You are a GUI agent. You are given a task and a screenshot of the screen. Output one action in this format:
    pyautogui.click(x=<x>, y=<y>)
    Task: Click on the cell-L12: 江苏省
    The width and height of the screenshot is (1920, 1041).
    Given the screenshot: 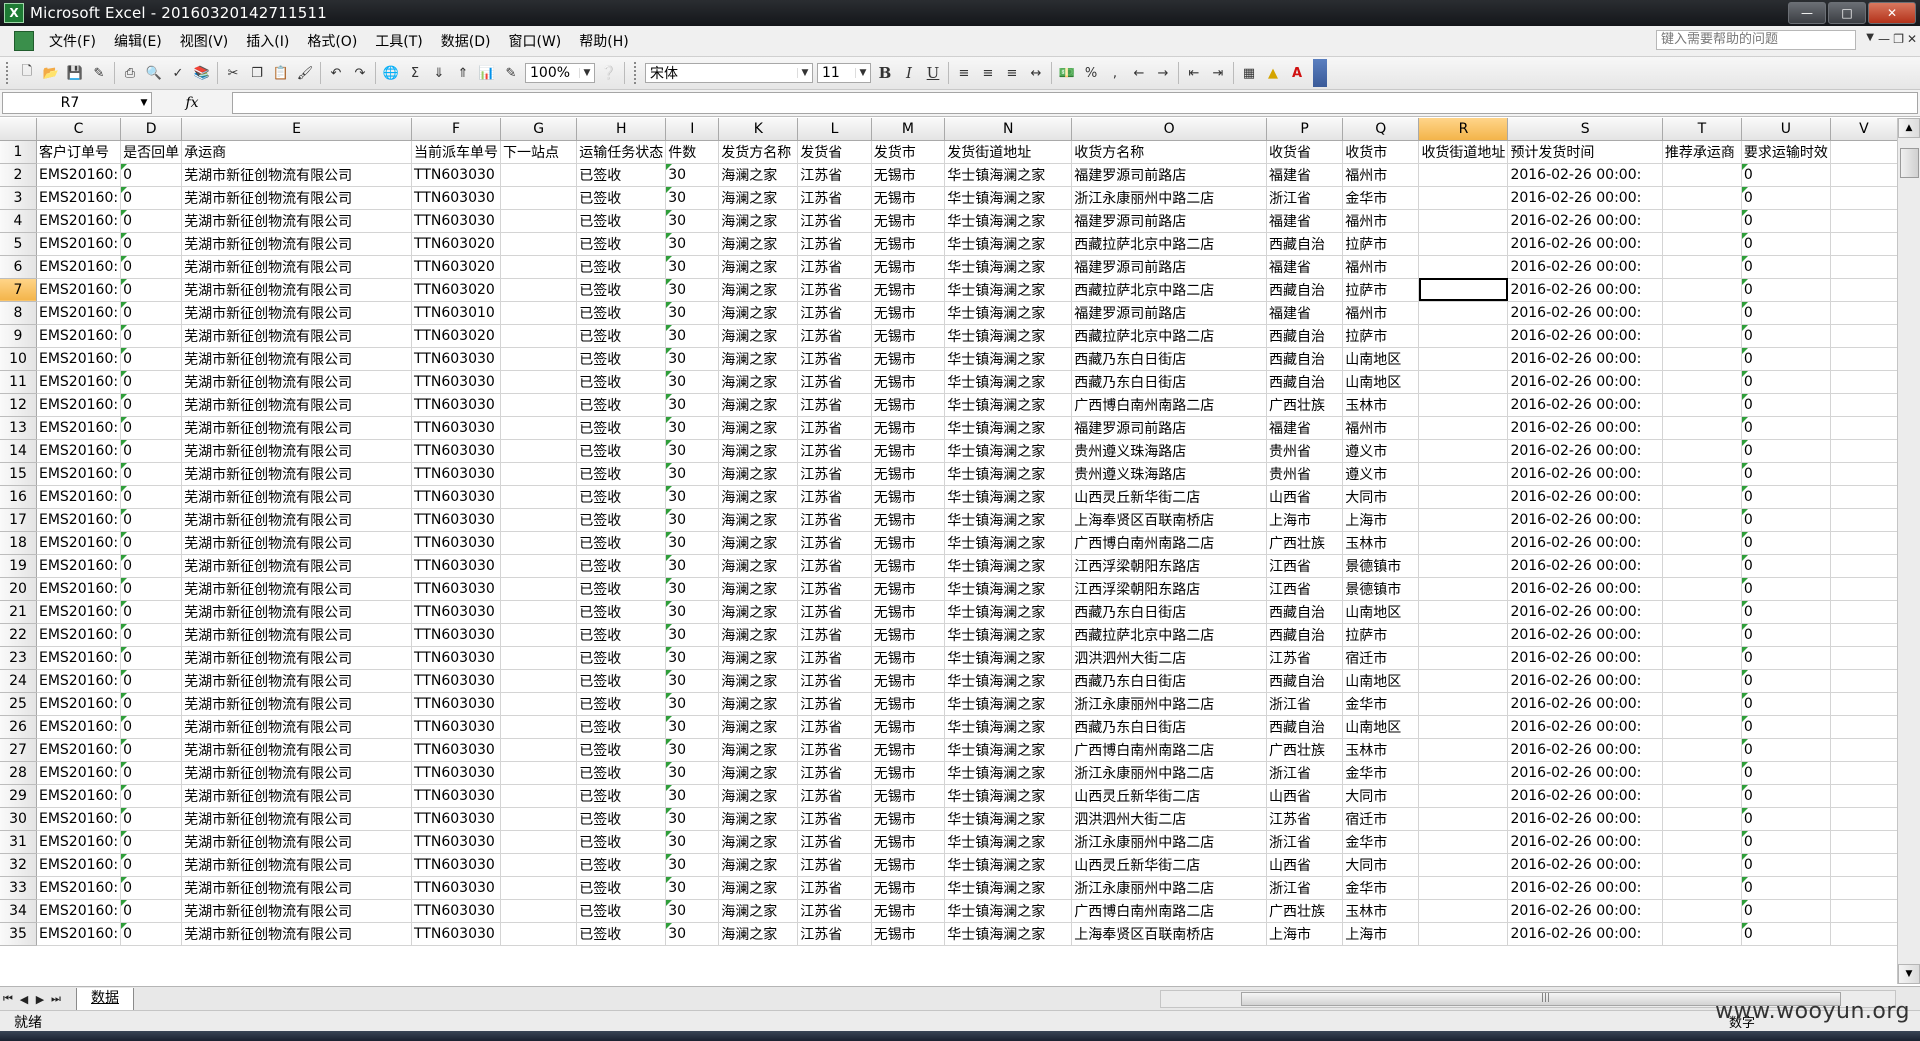 What is the action you would take?
    pyautogui.click(x=834, y=405)
    